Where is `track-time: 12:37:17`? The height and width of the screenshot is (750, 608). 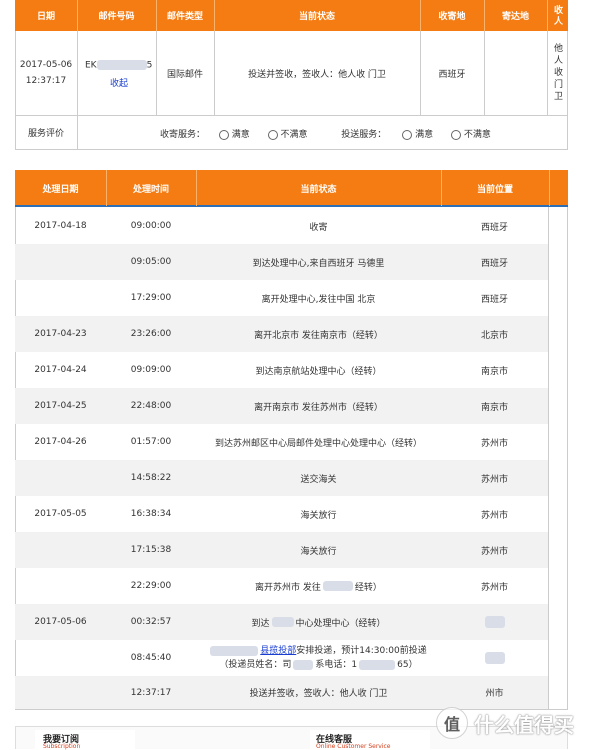
track-time: 12:37:17 is located at coordinates (151, 692).